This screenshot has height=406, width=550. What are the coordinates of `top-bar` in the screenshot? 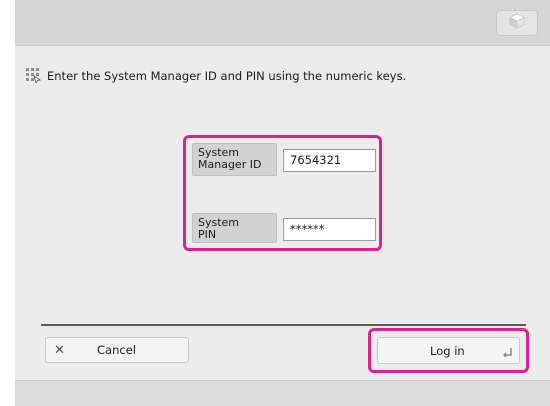 It's located at (282, 21).